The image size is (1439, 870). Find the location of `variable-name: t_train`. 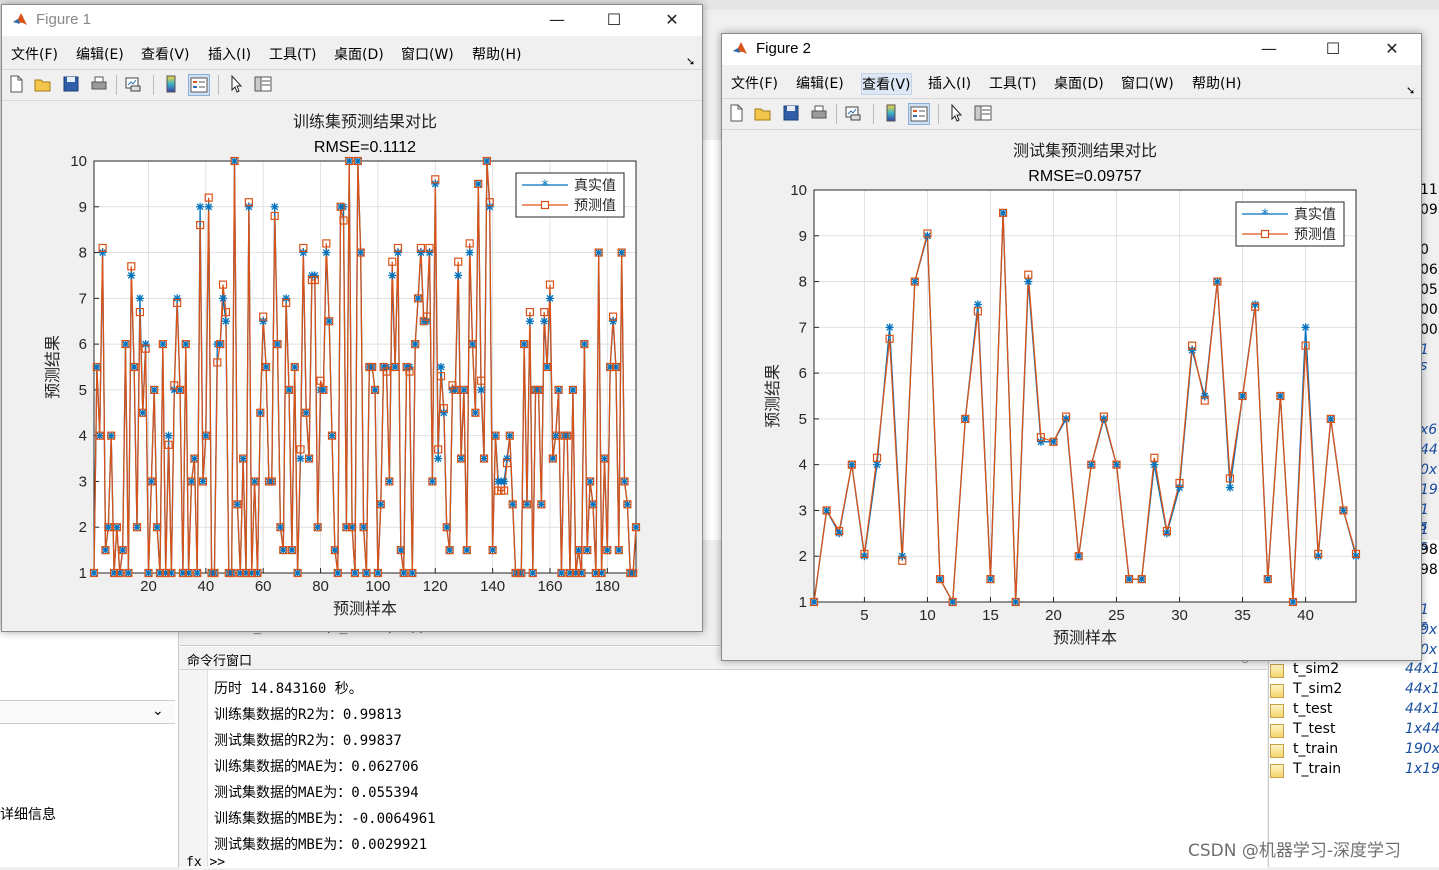

variable-name: t_train is located at coordinates (1316, 749).